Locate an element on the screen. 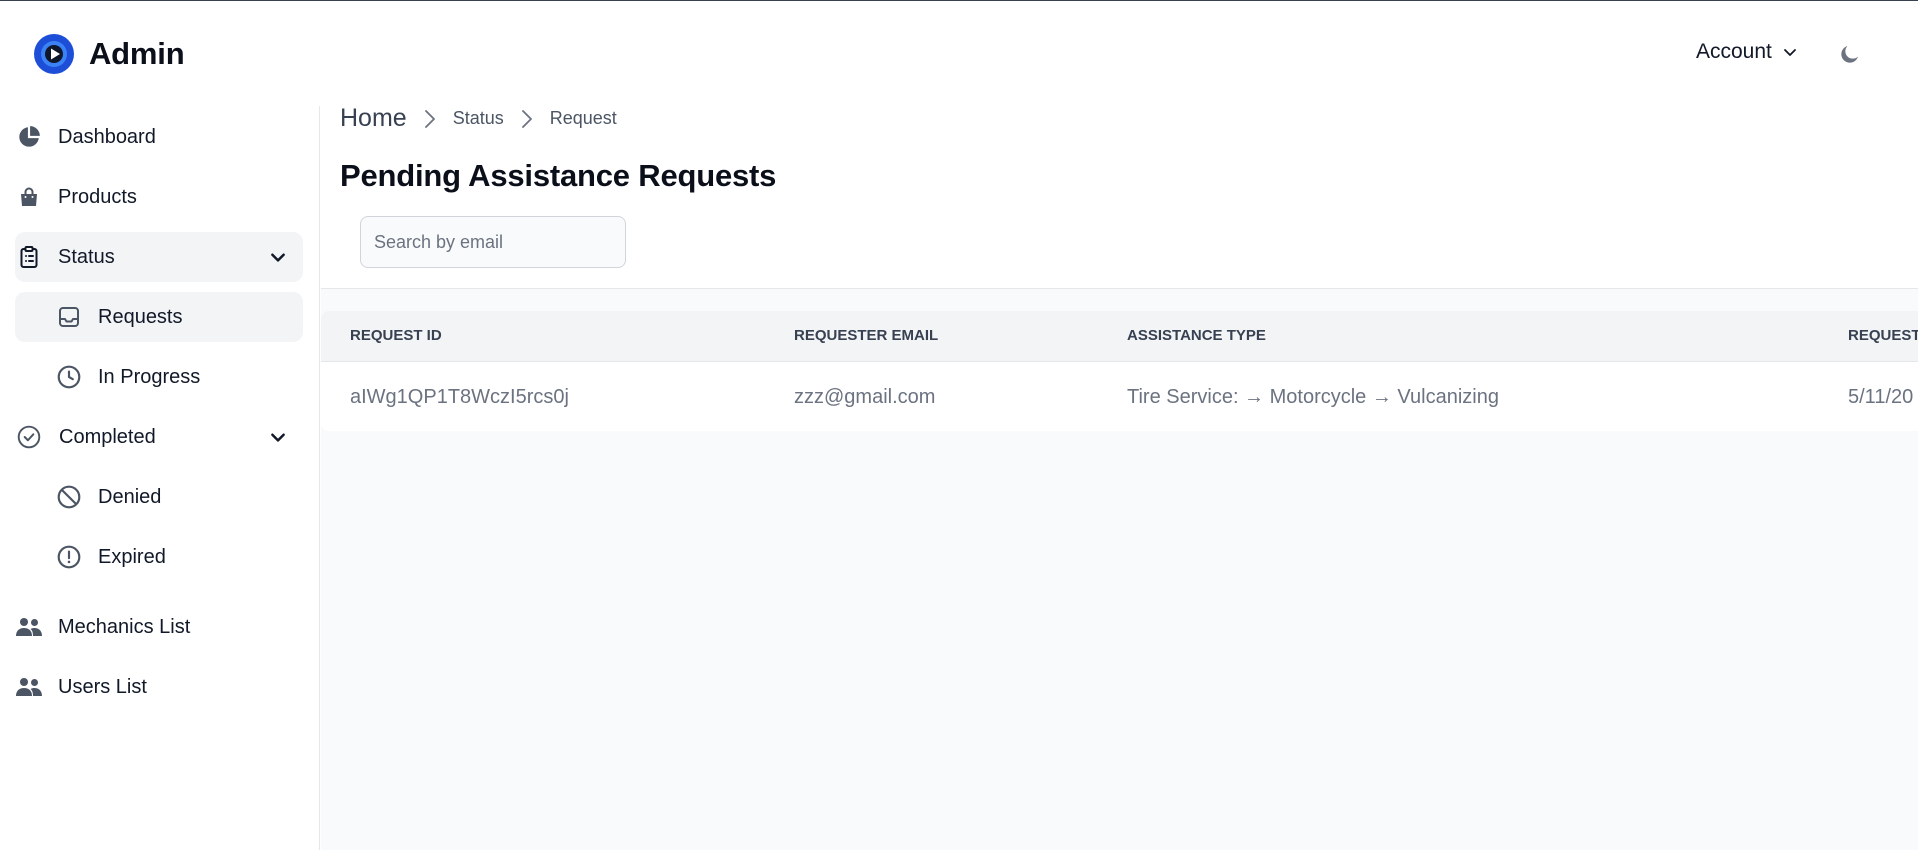 This screenshot has height=850, width=1918. brand: Admin is located at coordinates (109, 54).